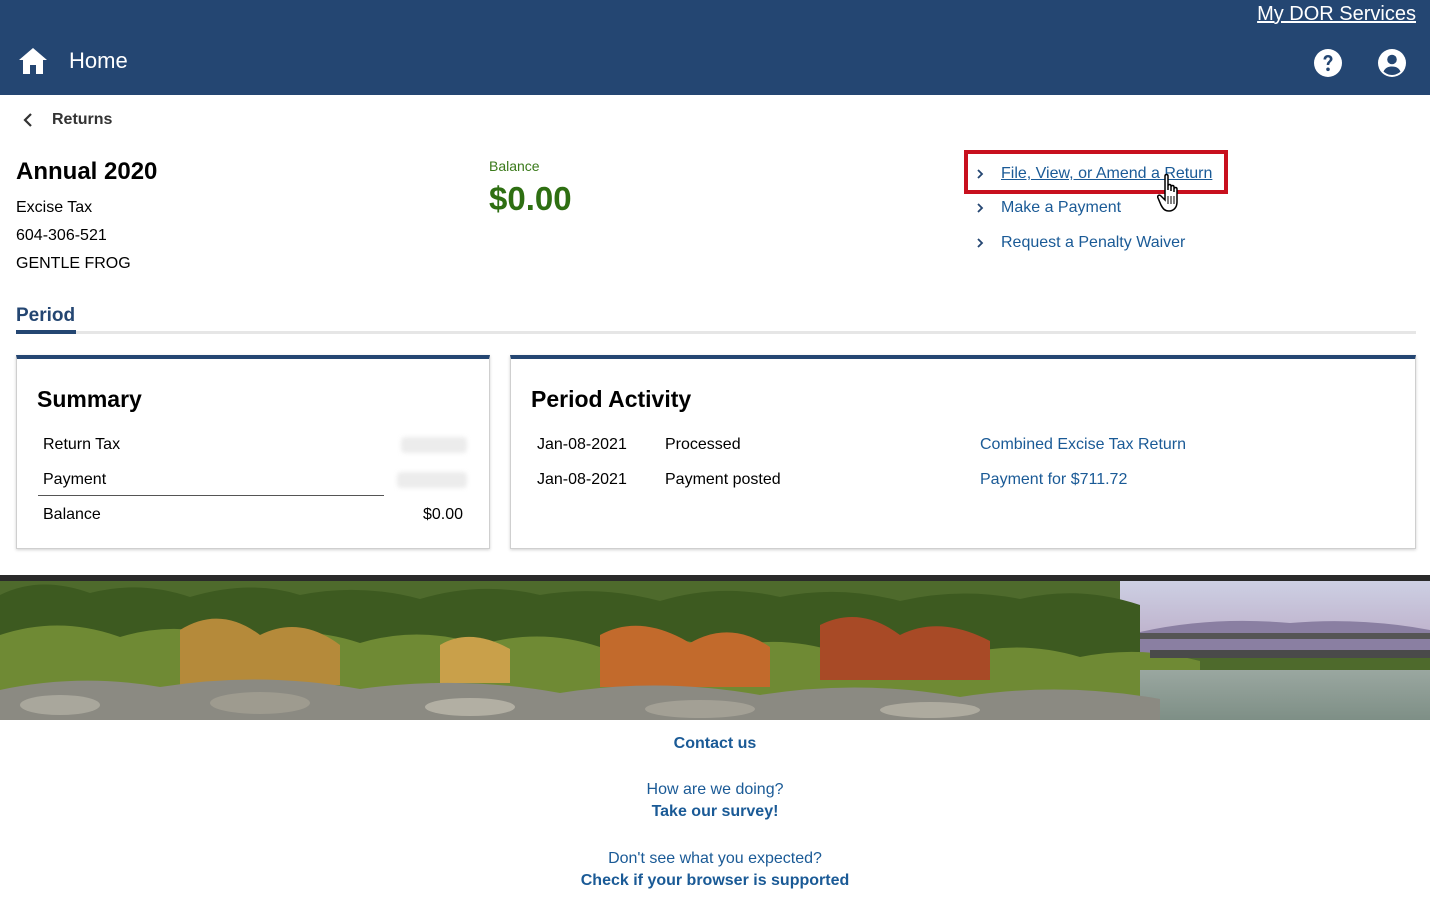 The image size is (1430, 904). I want to click on help-icon, so click(1328, 63).